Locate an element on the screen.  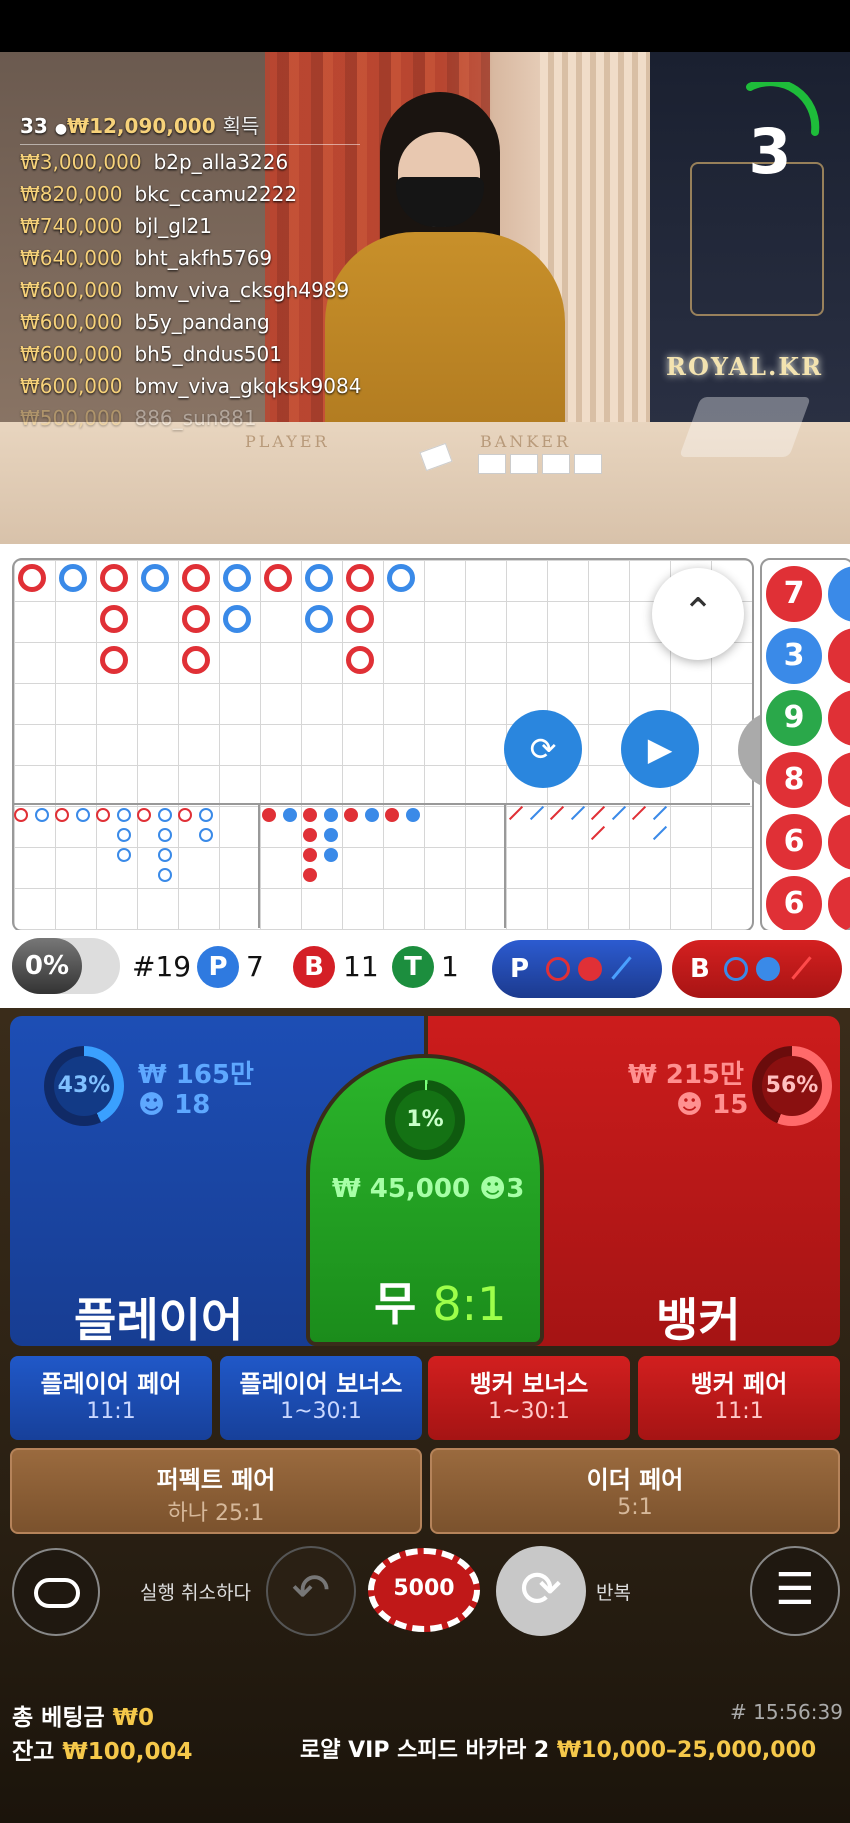
winner-user: bkc_ccamu2222 is located at coordinates (216, 194).